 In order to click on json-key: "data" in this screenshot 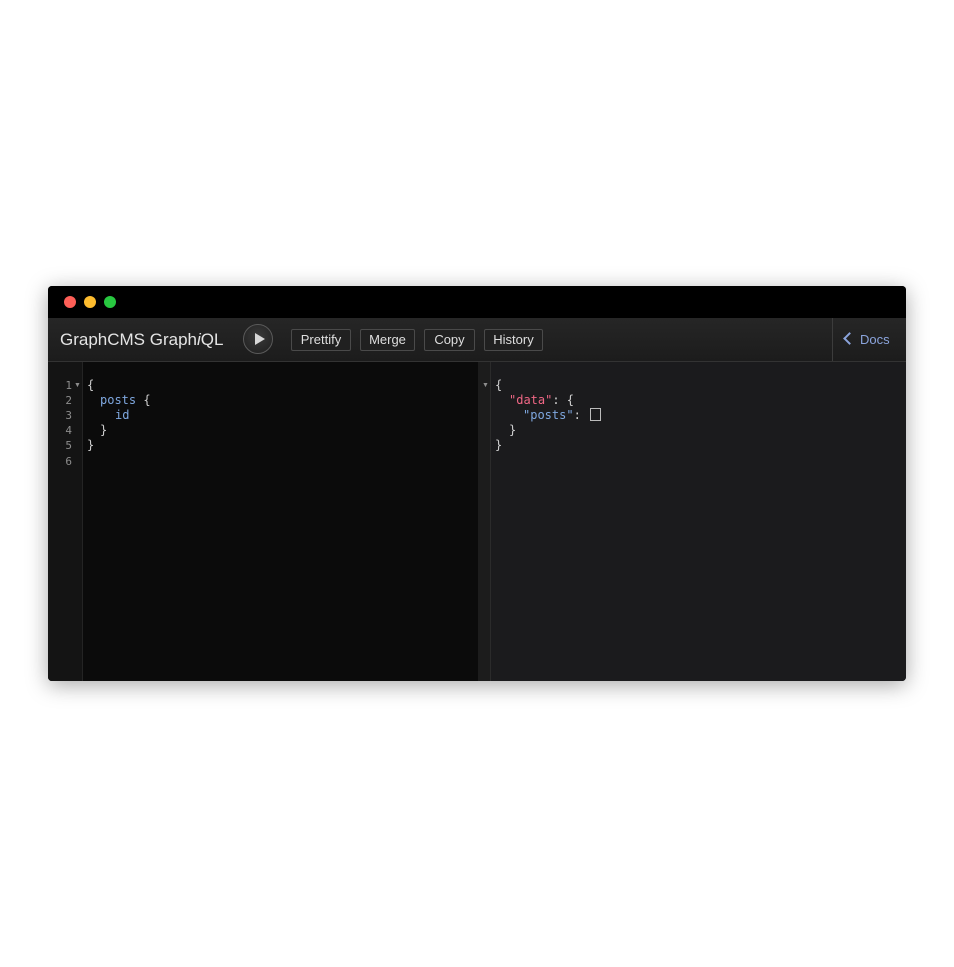, I will do `click(531, 400)`.